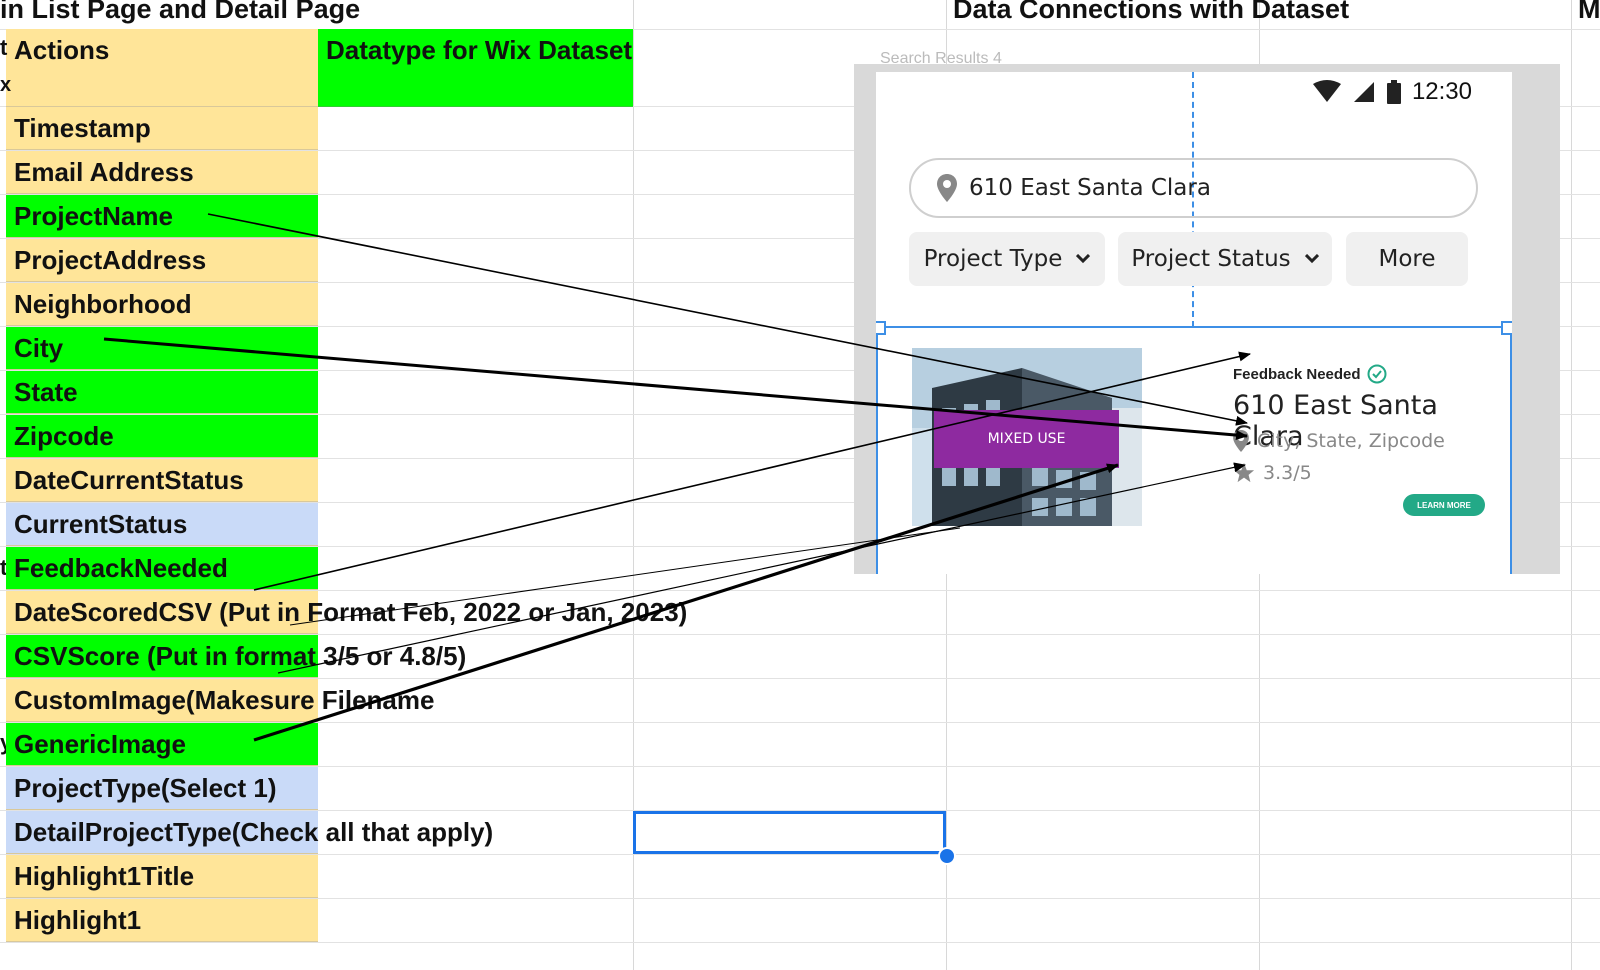 The image size is (1600, 970). Describe the element at coordinates (1297, 374) in the screenshot. I see `feedback-label: Feedback Needed` at that location.